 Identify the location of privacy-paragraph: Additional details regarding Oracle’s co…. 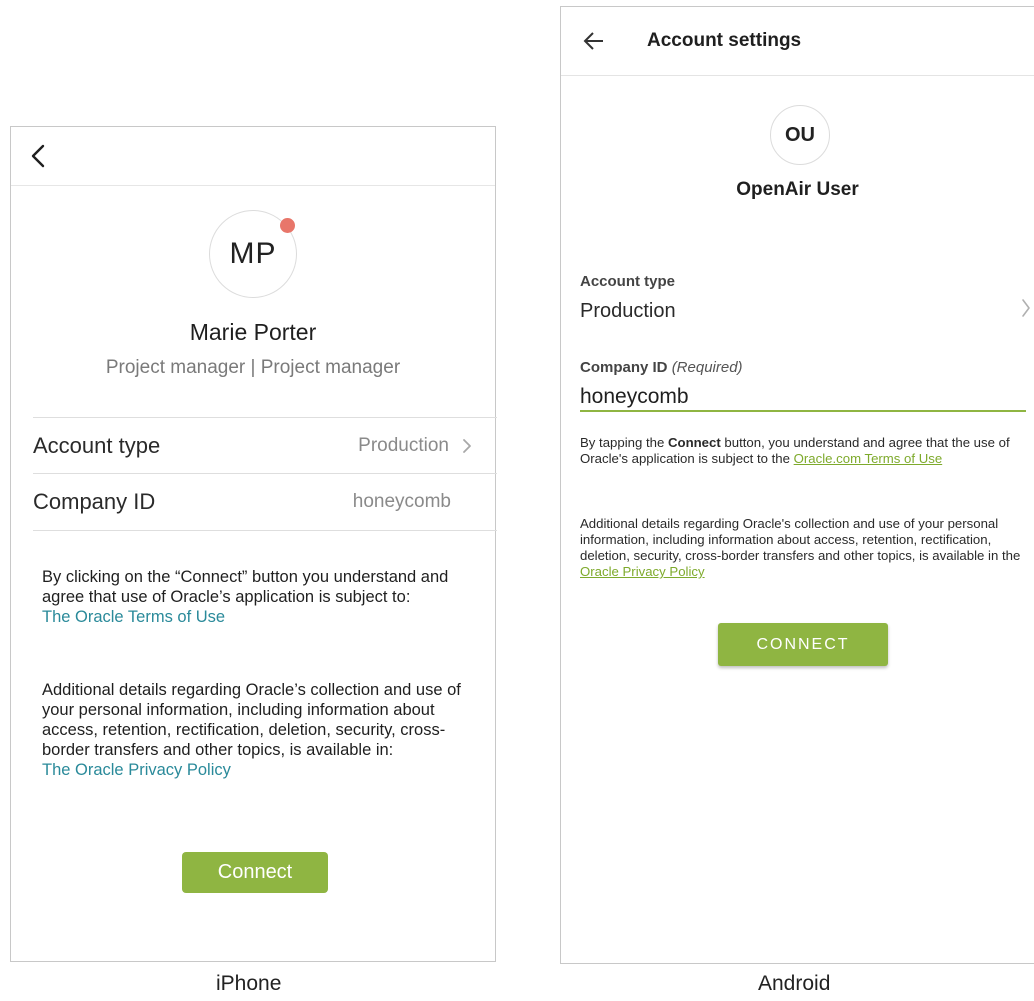
(257, 730).